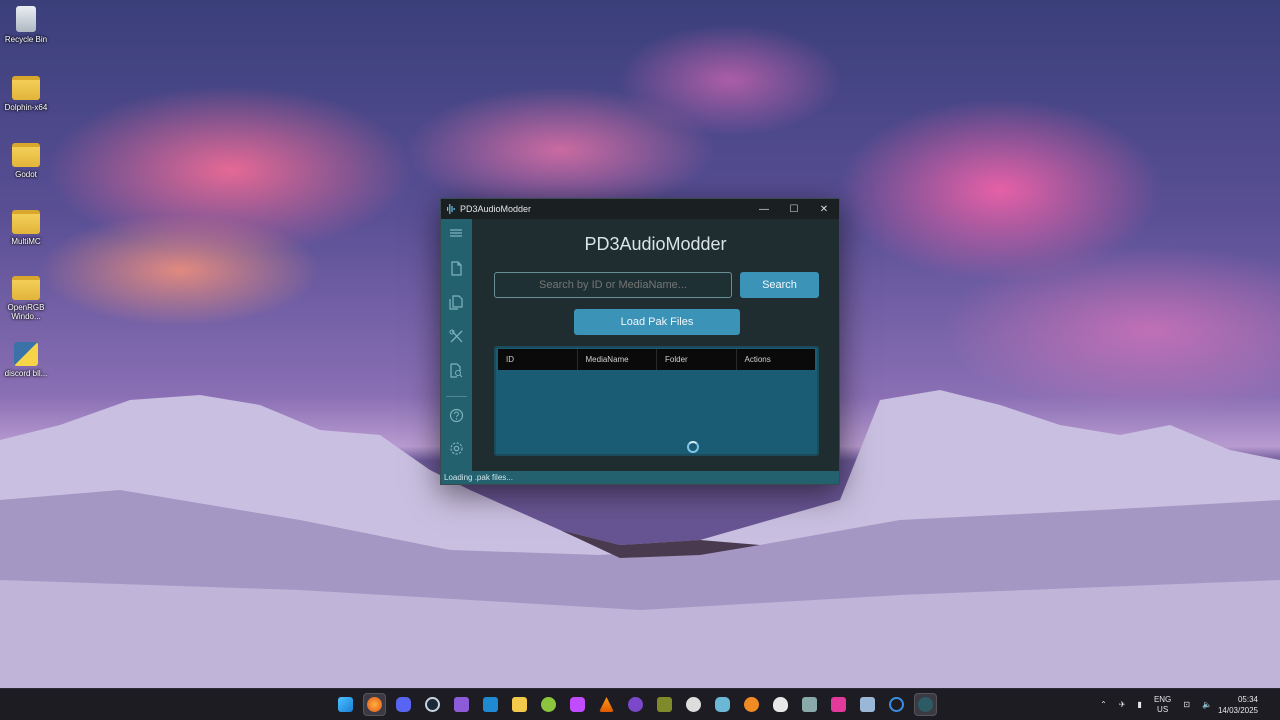 This screenshot has width=1280, height=720. I want to click on column-header-medianame: MediaName, so click(617, 359).